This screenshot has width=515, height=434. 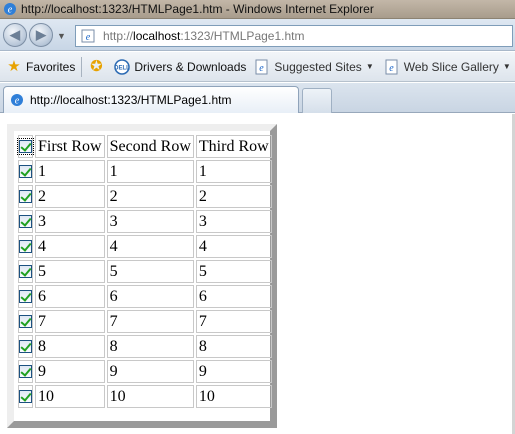 I want to click on tab-active: e http://localhost:1323/HTMLPage1.htm, so click(x=151, y=99).